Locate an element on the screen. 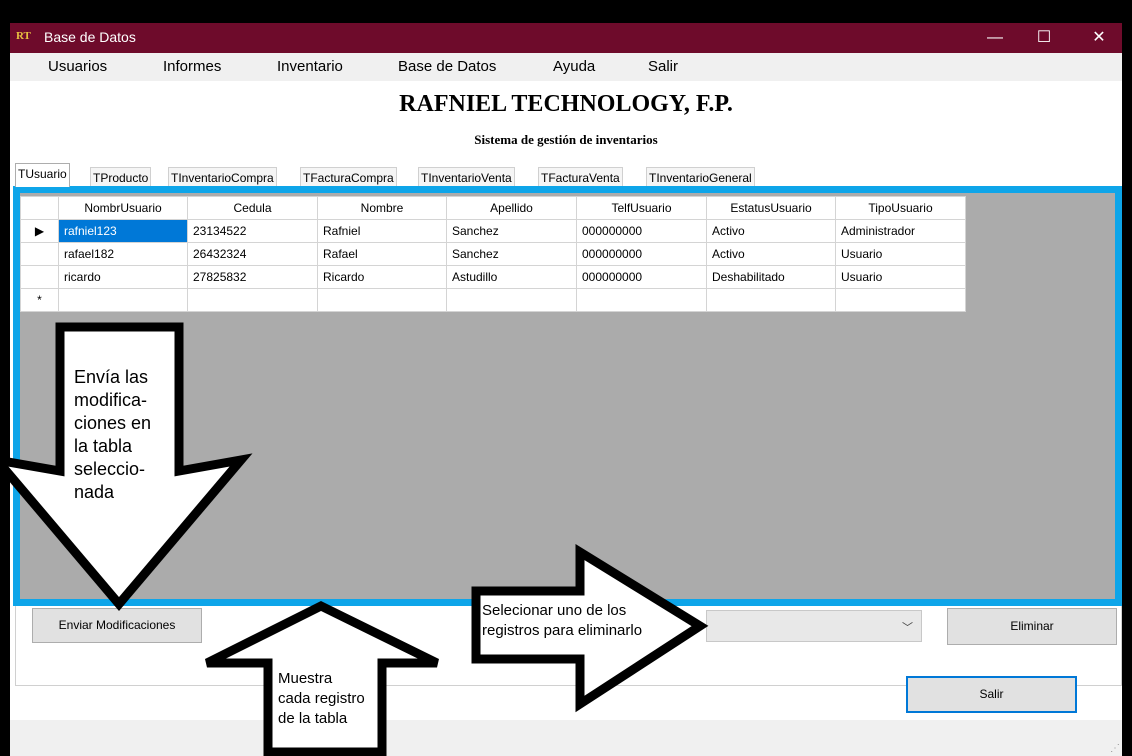 The width and height of the screenshot is (1132, 756). tab-tproducto: TProducto is located at coordinates (121, 177).